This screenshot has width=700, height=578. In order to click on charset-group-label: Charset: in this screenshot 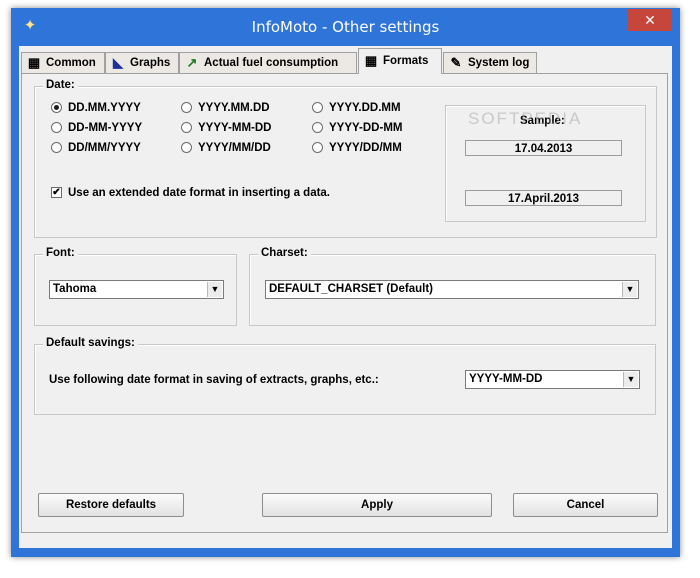, I will do `click(284, 253)`.